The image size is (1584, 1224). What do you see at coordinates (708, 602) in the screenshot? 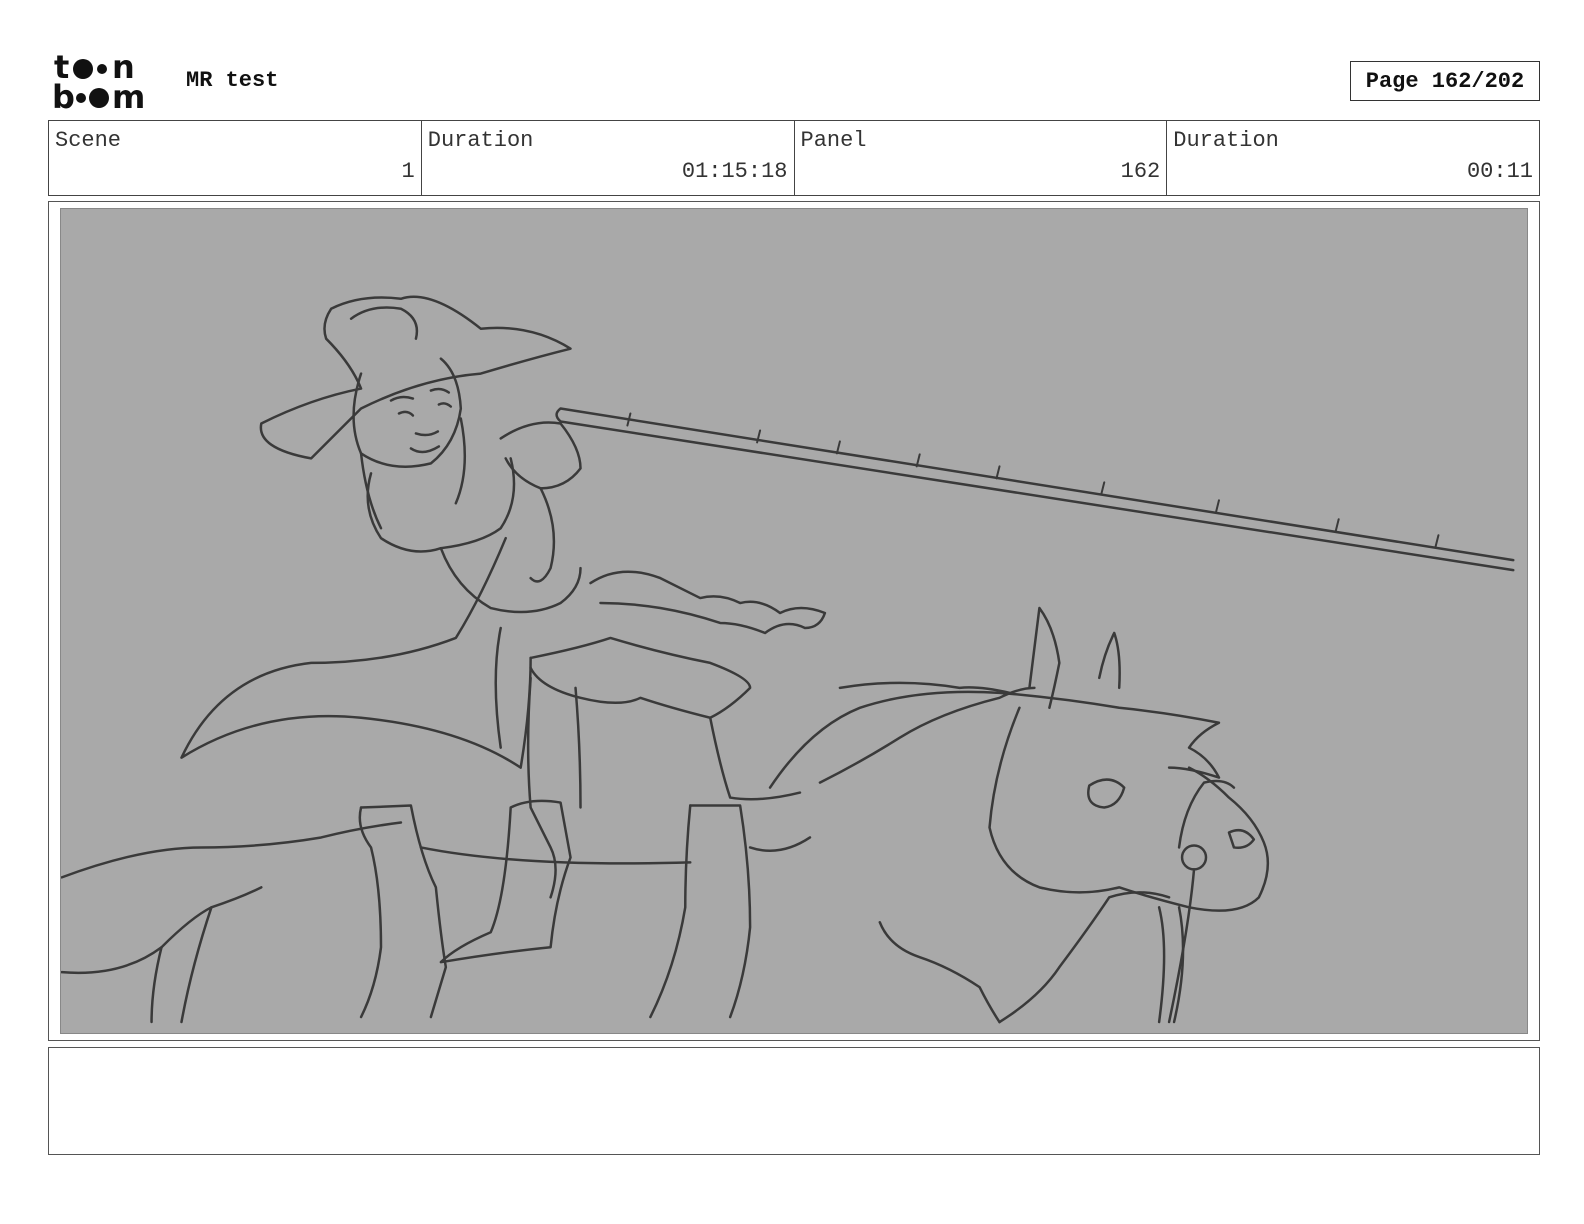
I see `scarf` at bounding box center [708, 602].